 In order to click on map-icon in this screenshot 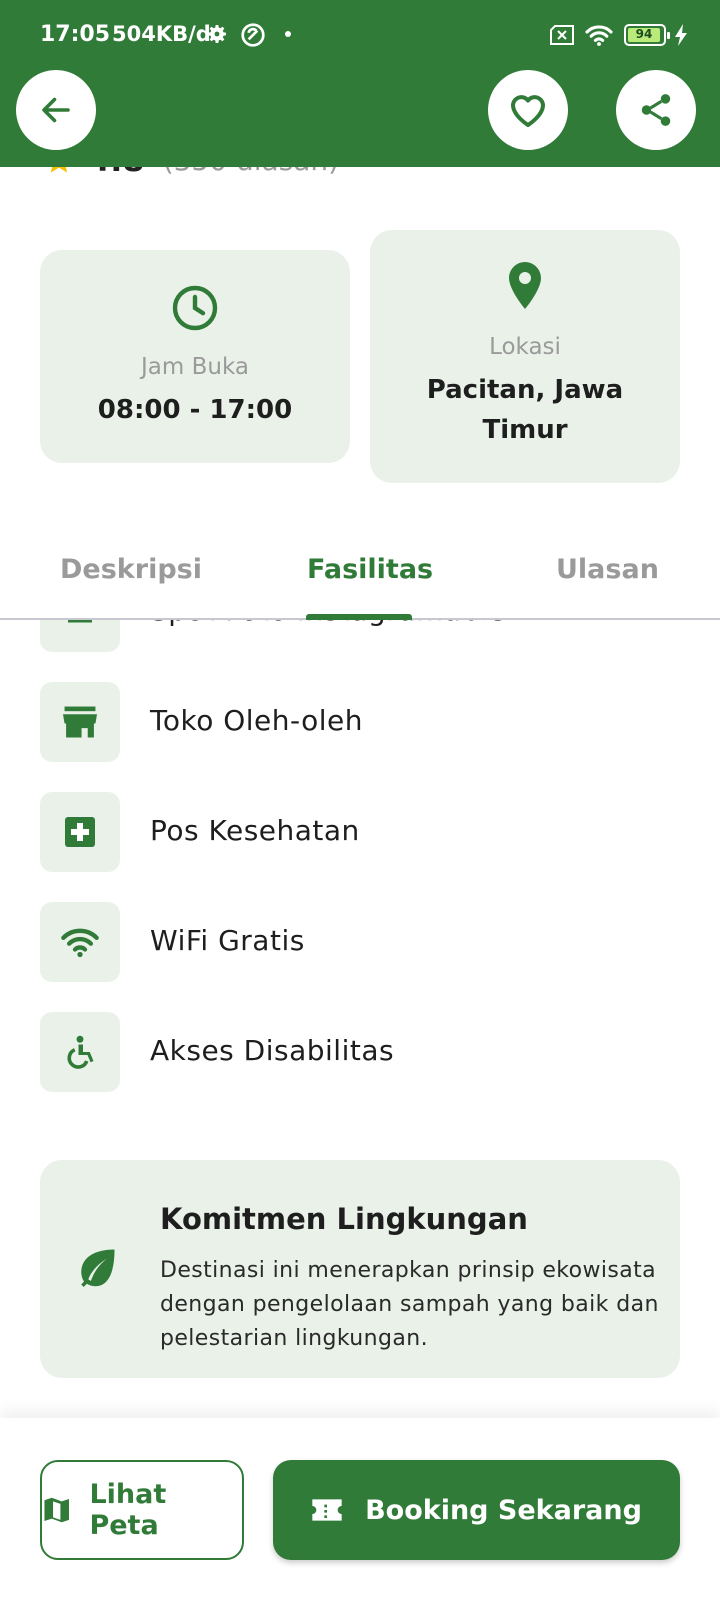, I will do `click(56, 1510)`.